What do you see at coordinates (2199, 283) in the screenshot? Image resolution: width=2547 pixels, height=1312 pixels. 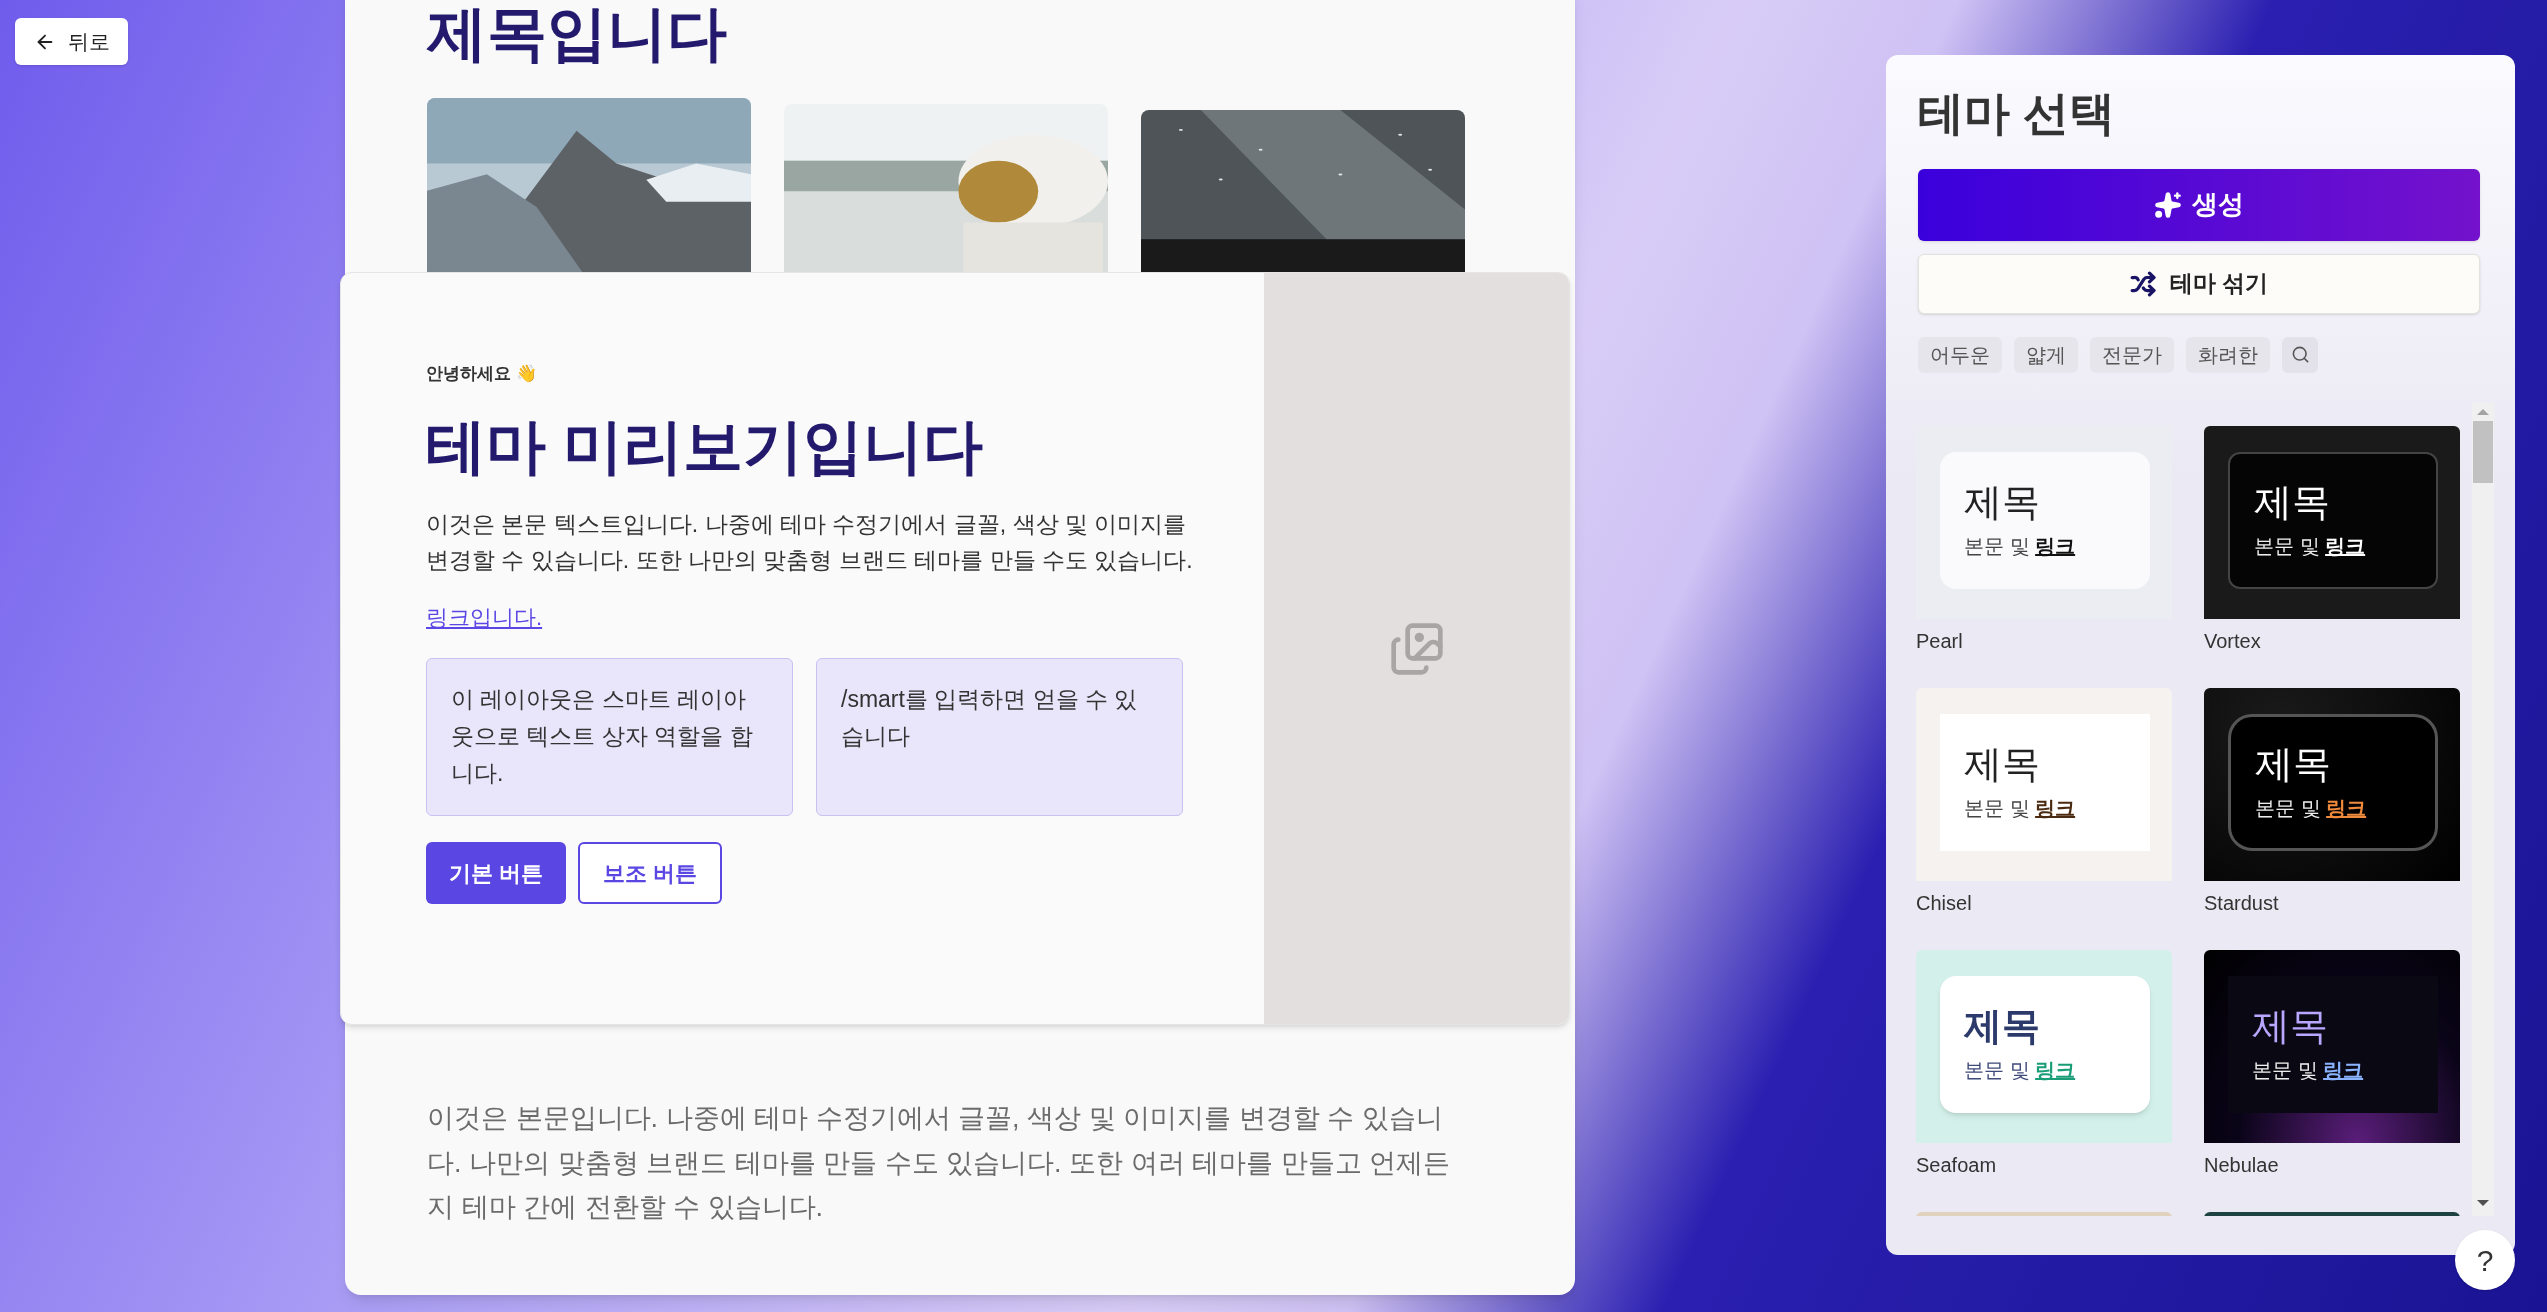 I see `shuffle-button: 테마 섞기` at bounding box center [2199, 283].